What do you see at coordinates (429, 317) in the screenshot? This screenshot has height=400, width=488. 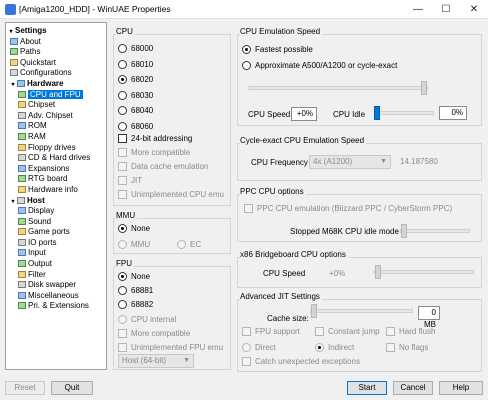 I see `cache-size-value: 0 MB` at bounding box center [429, 317].